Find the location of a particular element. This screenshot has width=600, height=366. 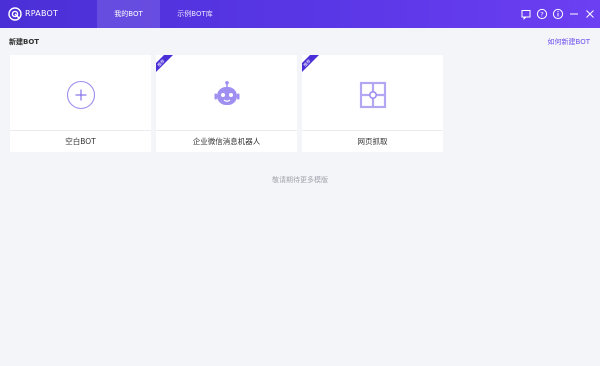

wecom-bot-card: 推荐 企业微信消息机器人 is located at coordinates (226, 103).